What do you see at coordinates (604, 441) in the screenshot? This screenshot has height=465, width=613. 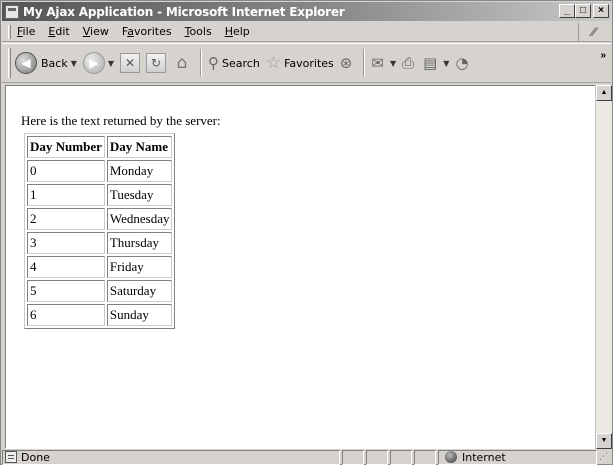 I see `scroll-down-arrow-icon: ▼` at bounding box center [604, 441].